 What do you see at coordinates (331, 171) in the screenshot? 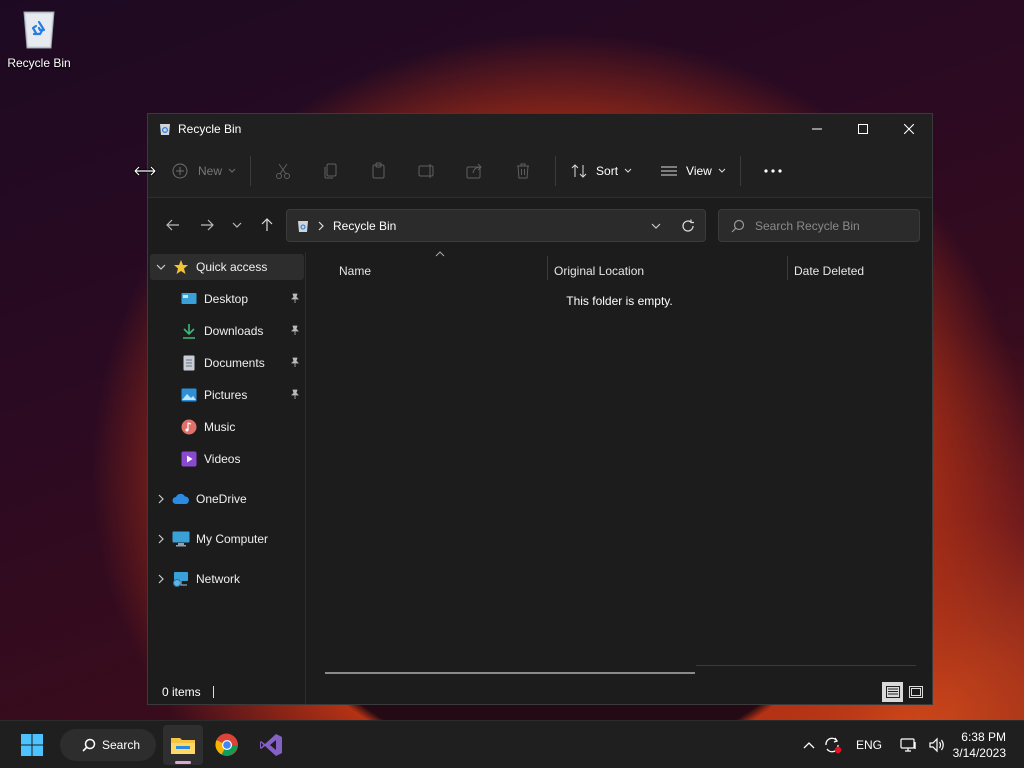
I see `copy-button` at bounding box center [331, 171].